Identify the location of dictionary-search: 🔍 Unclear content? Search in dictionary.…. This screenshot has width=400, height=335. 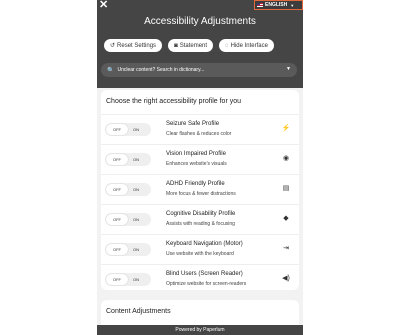
(199, 70).